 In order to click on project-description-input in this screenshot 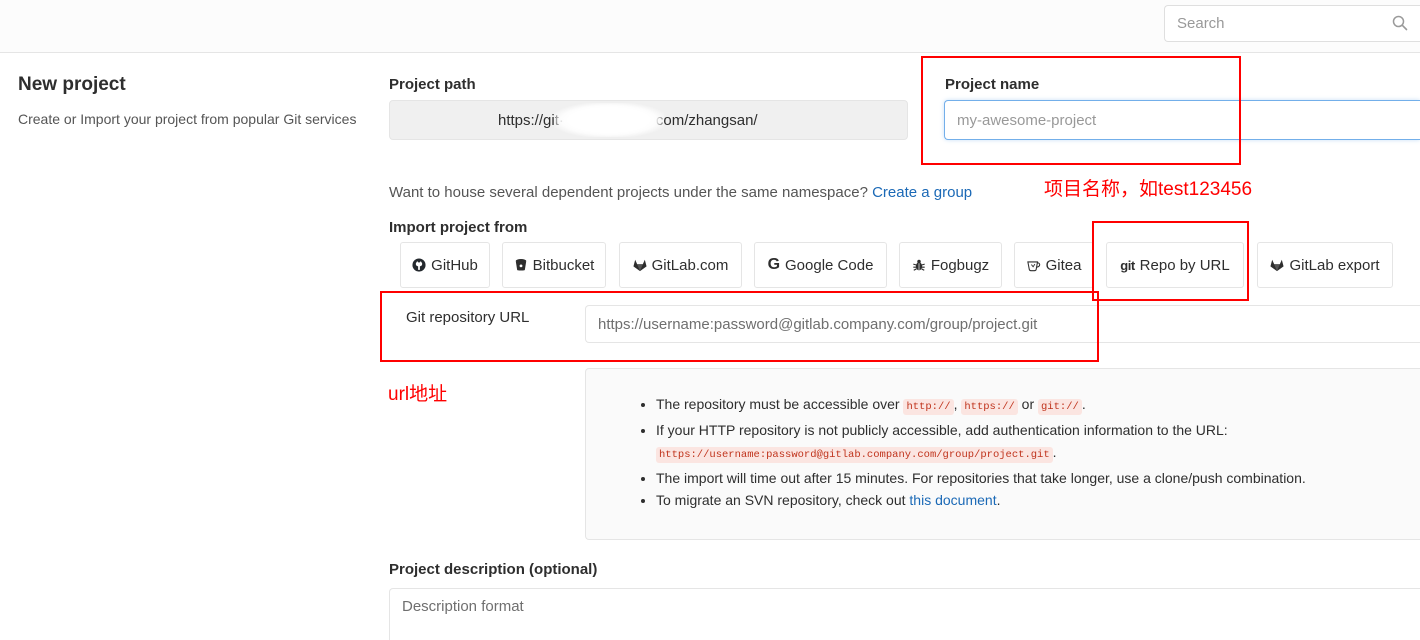, I will do `click(904, 614)`.